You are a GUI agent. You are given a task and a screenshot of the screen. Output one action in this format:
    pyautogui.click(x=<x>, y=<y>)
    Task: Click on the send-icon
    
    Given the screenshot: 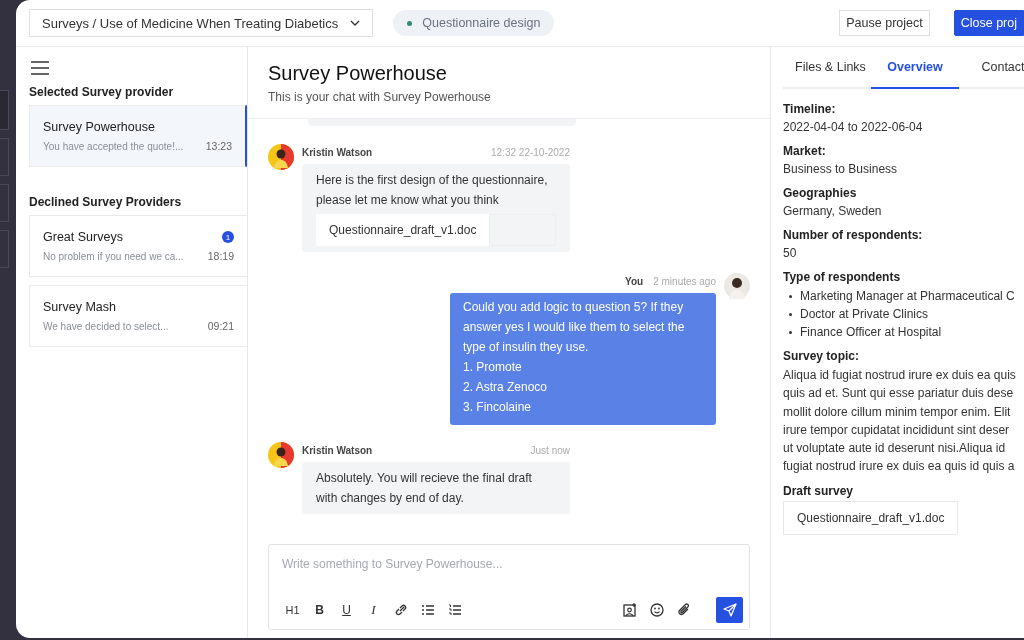 What is the action you would take?
    pyautogui.click(x=729, y=610)
    